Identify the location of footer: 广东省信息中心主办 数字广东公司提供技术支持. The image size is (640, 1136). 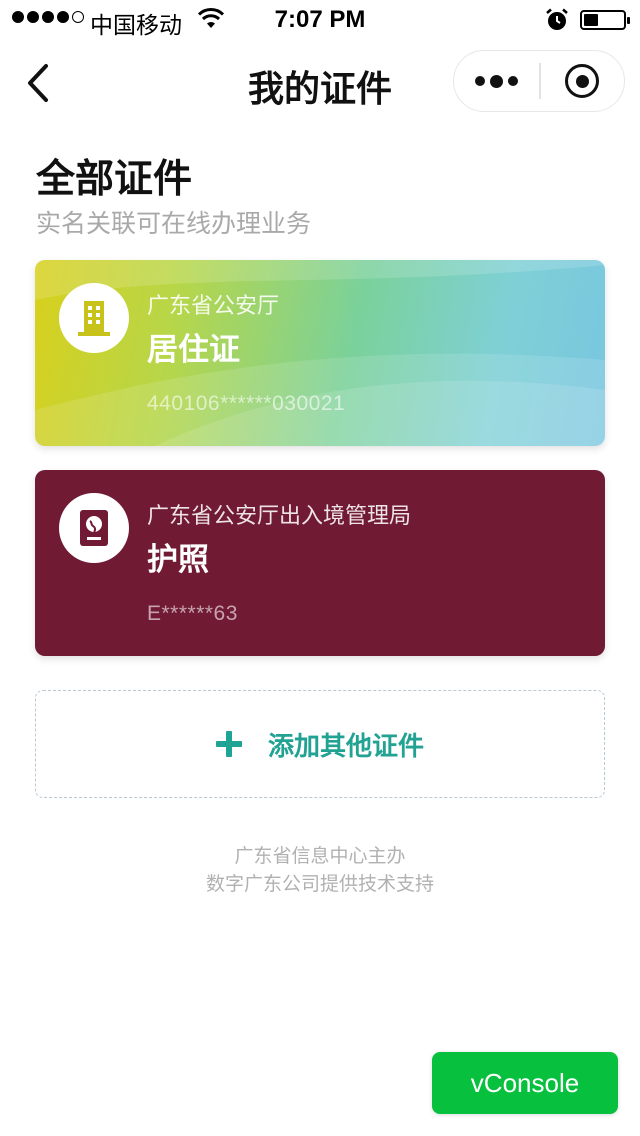
(320, 870).